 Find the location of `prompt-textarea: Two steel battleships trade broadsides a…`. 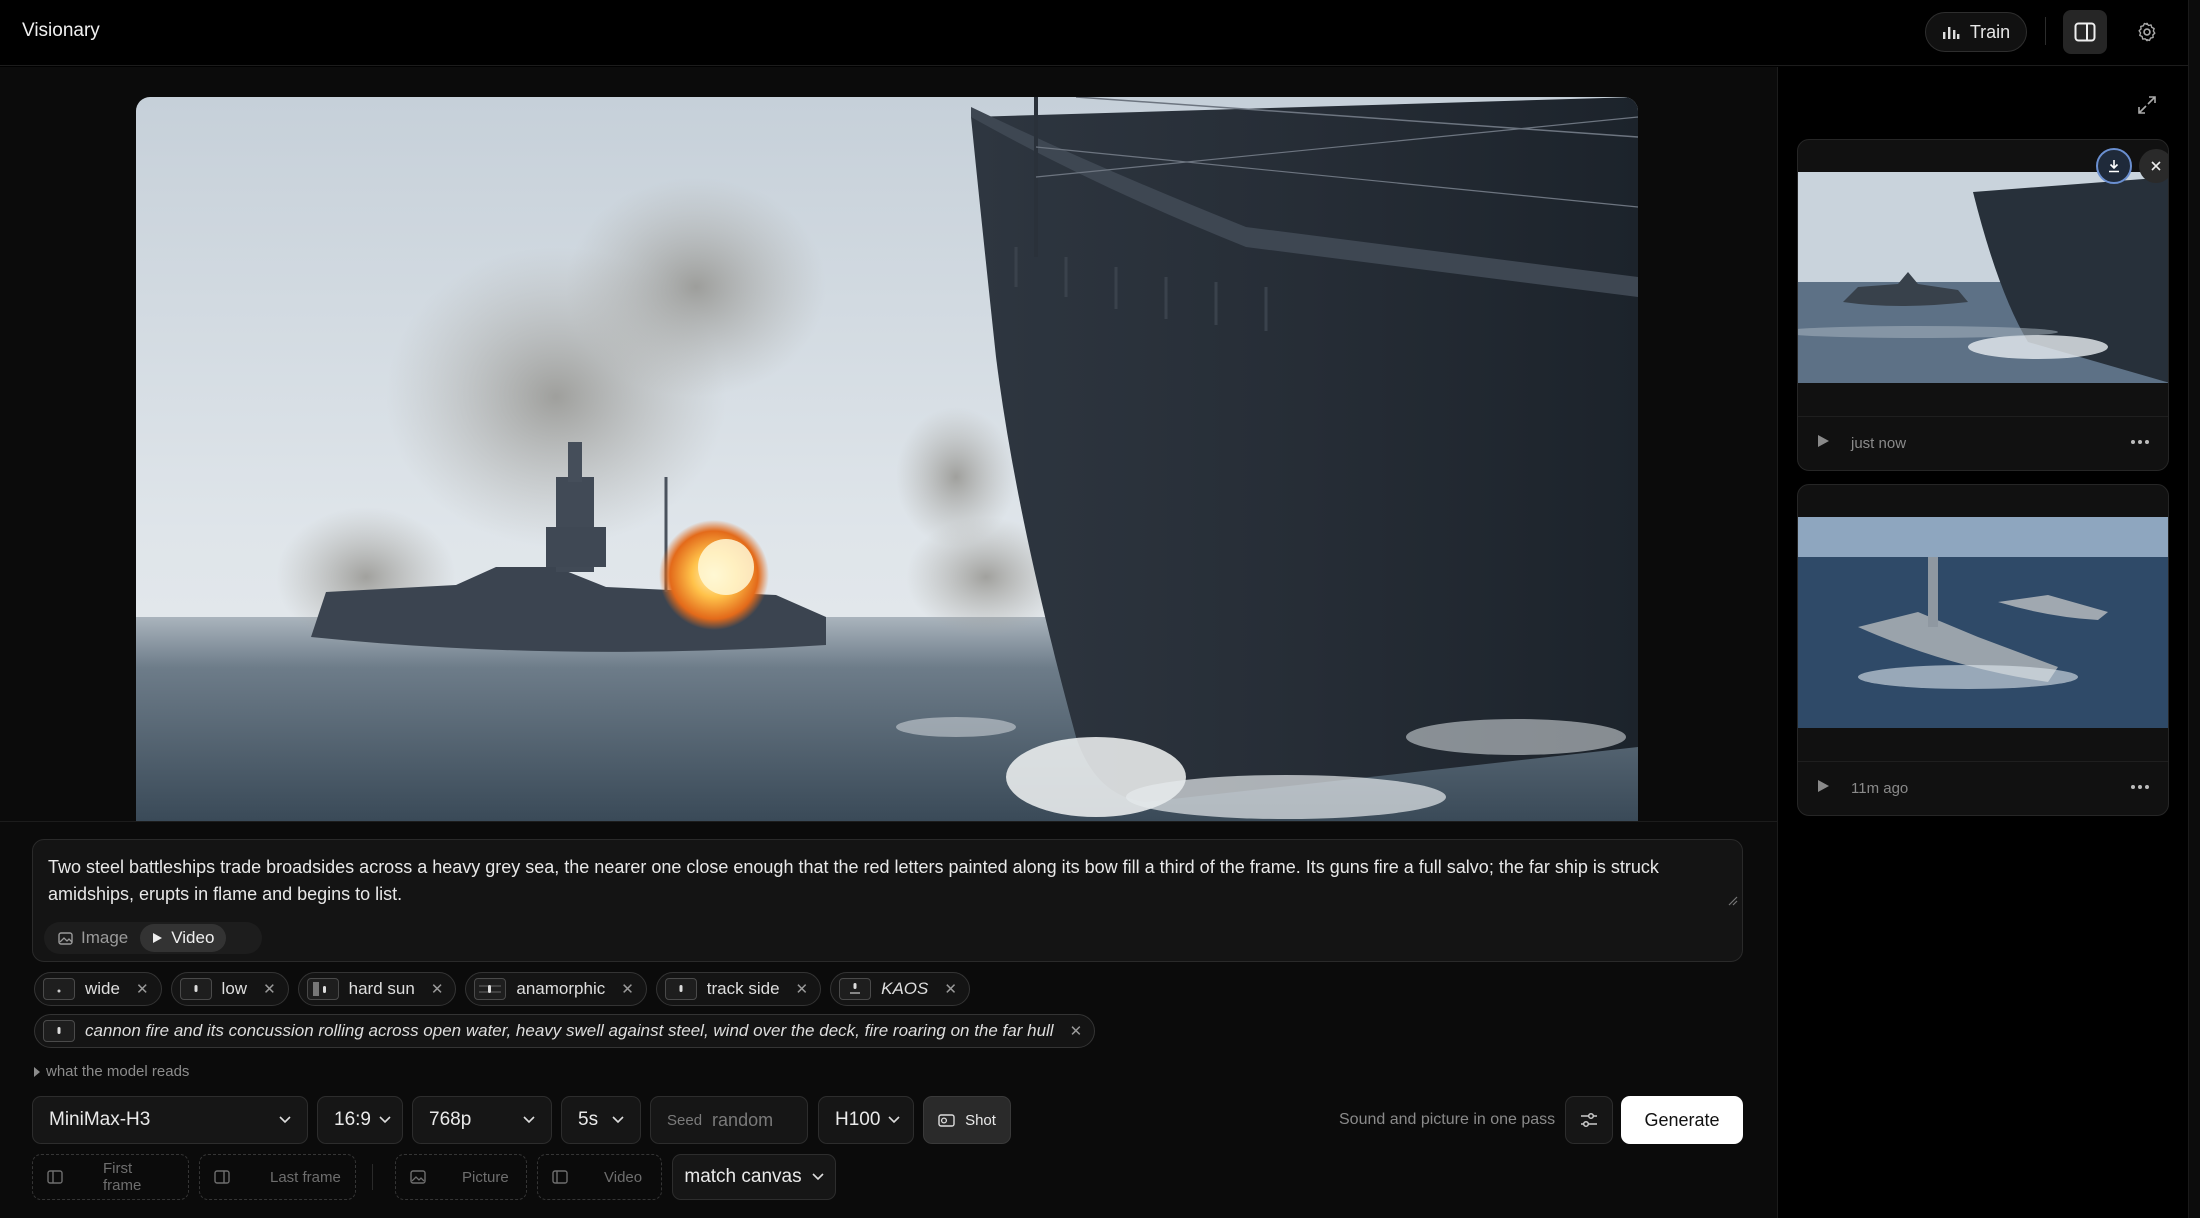

prompt-textarea: Two steel battleships trade broadsides a… is located at coordinates (883, 881).